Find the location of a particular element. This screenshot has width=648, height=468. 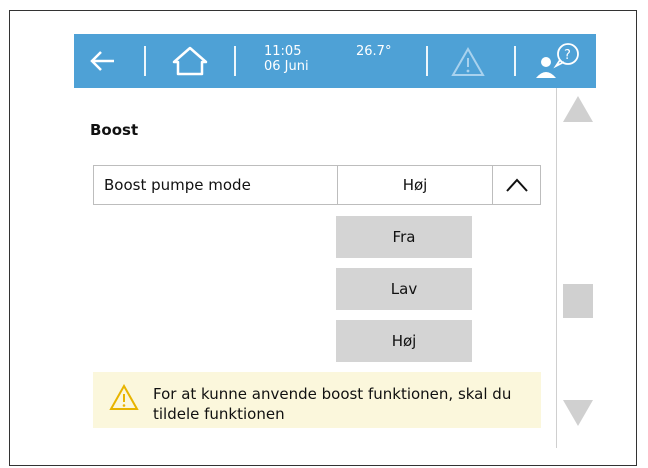

user-help-icon: ? is located at coordinates (557, 60).